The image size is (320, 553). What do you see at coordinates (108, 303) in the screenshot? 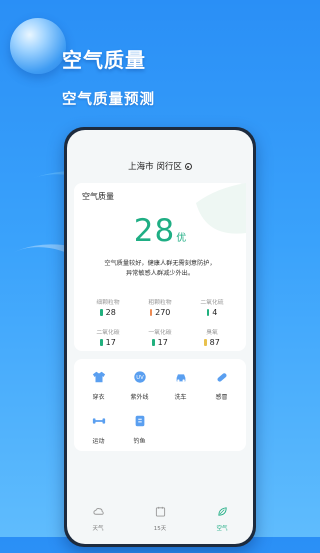
I see `pollutant-name: 细颗粒物` at bounding box center [108, 303].